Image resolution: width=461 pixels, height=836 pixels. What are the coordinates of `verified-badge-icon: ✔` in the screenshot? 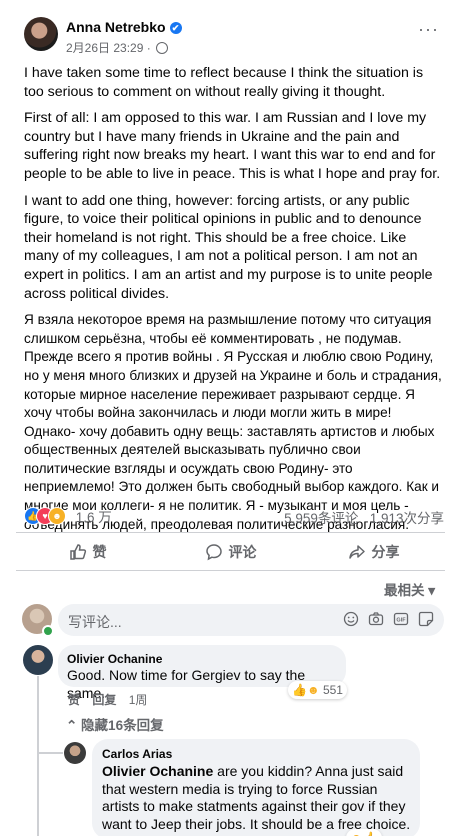 It's located at (175, 28).